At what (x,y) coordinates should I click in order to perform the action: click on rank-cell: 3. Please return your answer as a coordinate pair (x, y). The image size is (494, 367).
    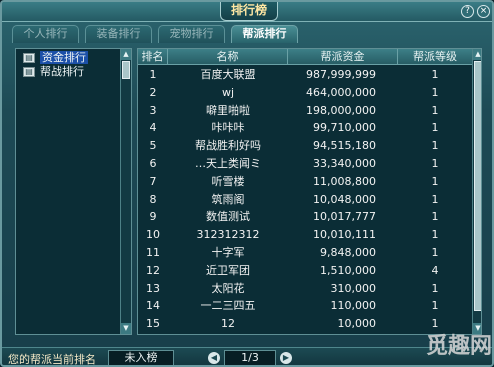
    Looking at the image, I should click on (153, 110).